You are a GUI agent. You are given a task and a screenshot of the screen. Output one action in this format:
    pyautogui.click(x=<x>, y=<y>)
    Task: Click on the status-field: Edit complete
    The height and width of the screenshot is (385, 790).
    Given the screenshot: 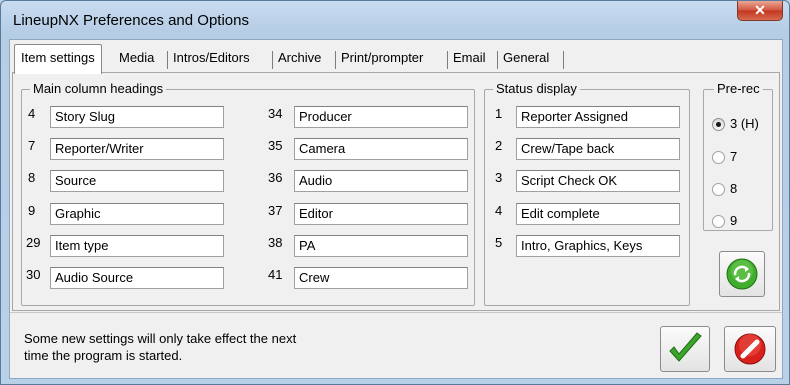 What is the action you would take?
    pyautogui.click(x=598, y=214)
    